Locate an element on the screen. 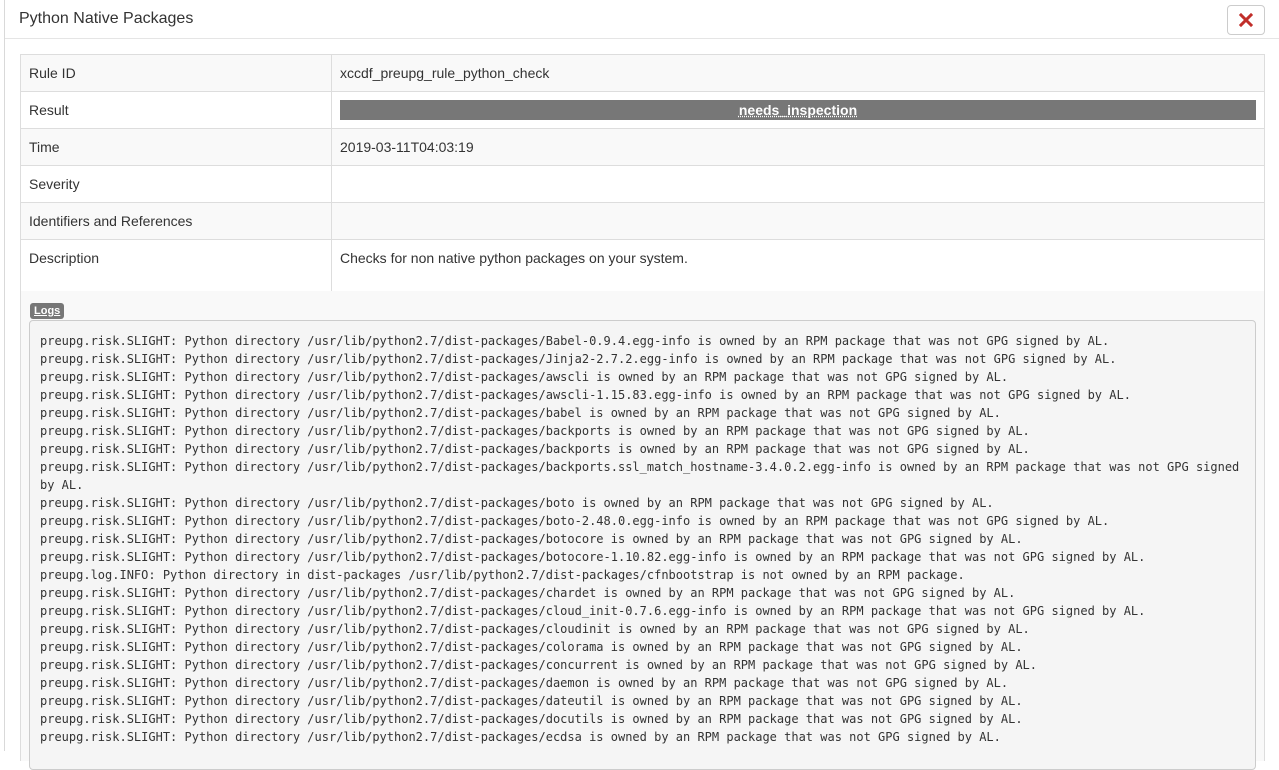 The height and width of the screenshot is (770, 1279). description-label: Description is located at coordinates (176, 265).